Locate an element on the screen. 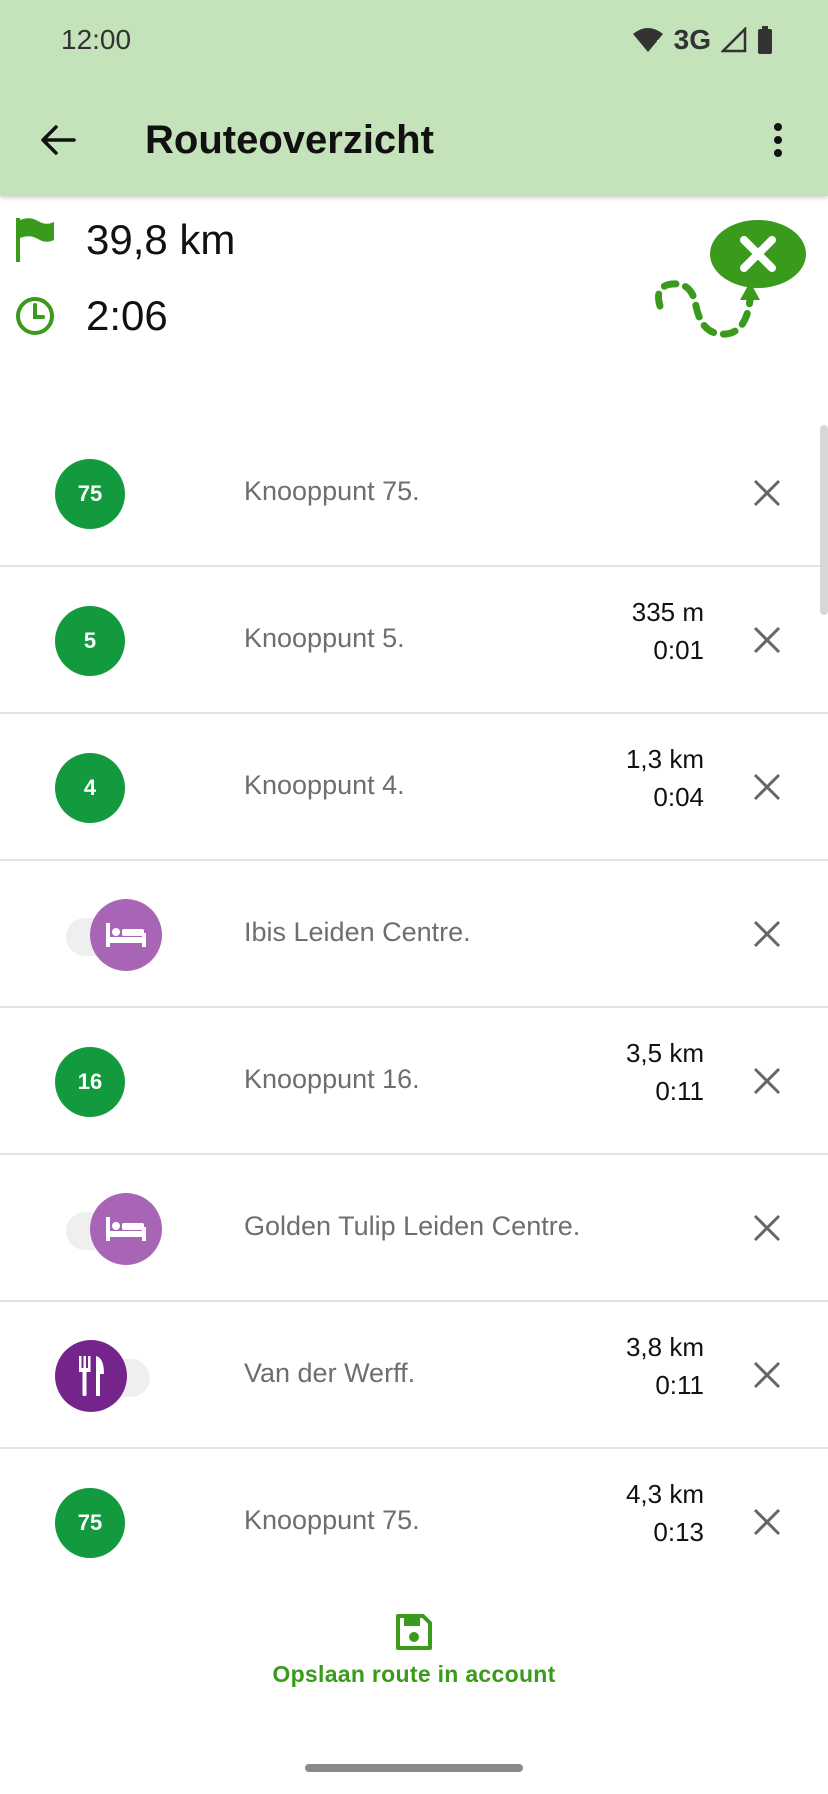  status-bar: 12:00 3G is located at coordinates (414, 42).